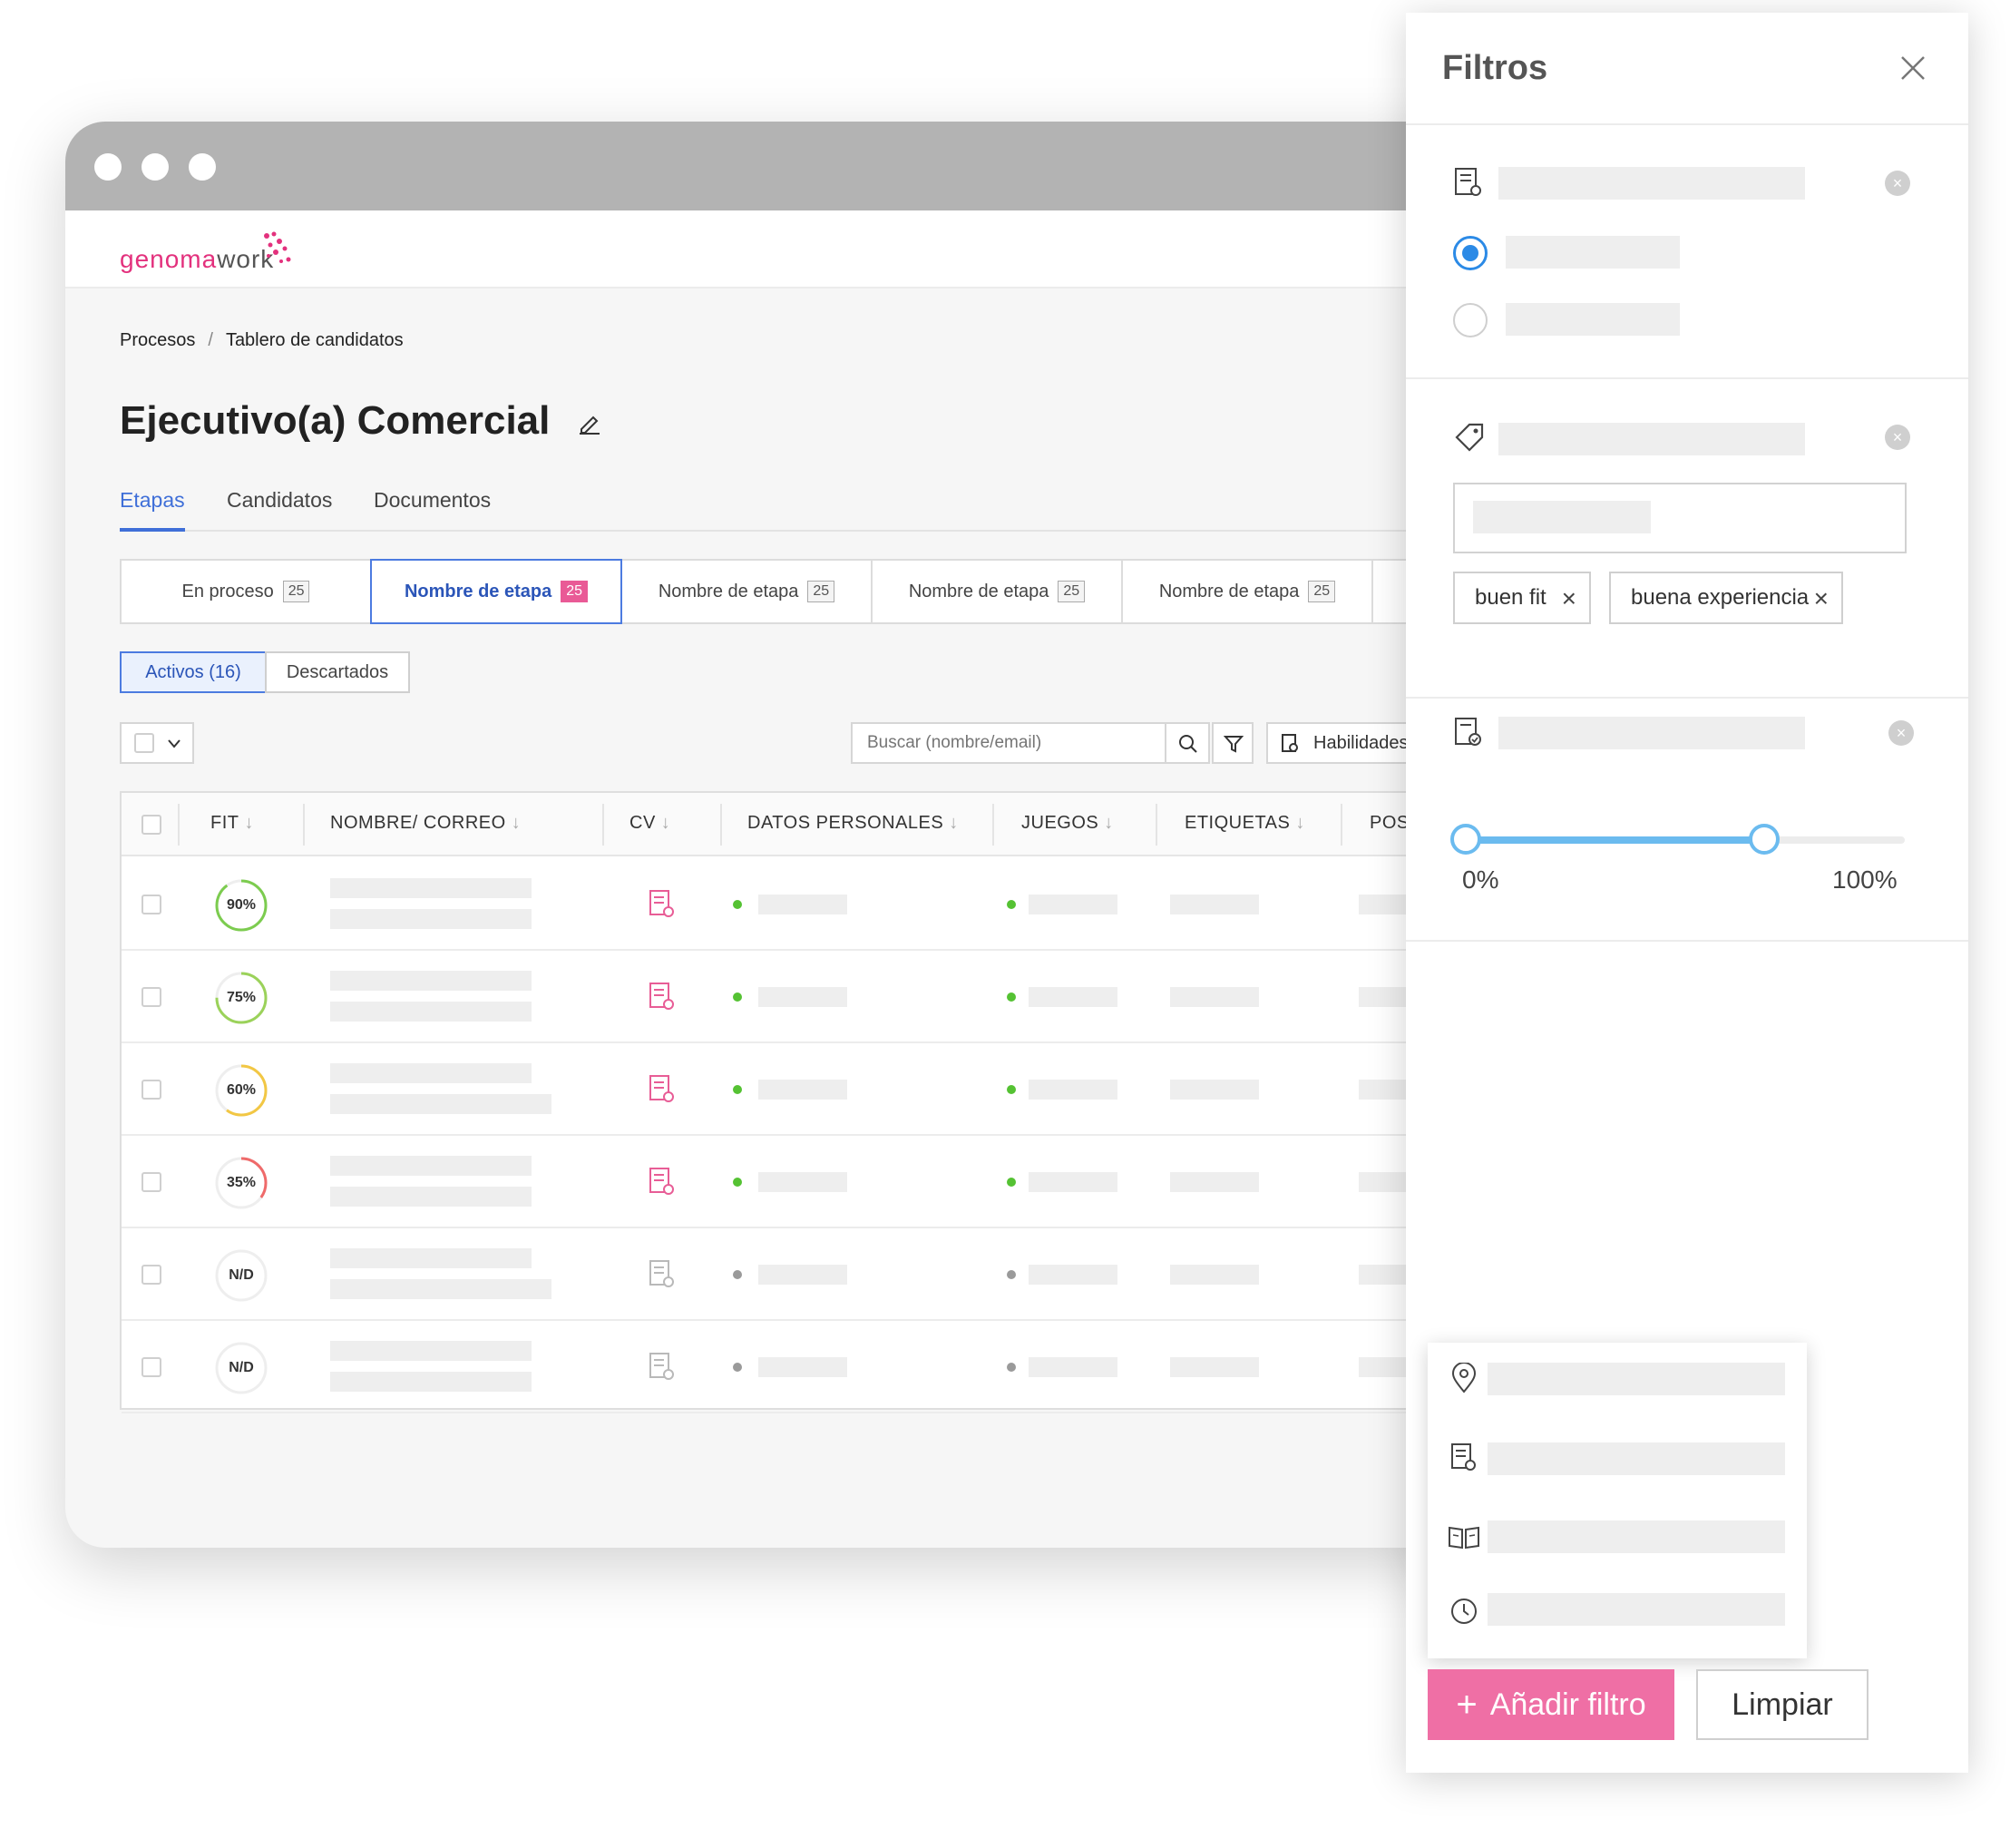 The height and width of the screenshot is (1848, 2010). I want to click on radio-option-selected, so click(1470, 253).